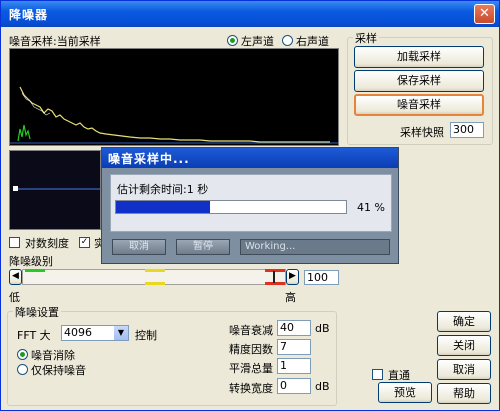  What do you see at coordinates (467, 130) in the screenshot?
I see `snapshot-input: 300` at bounding box center [467, 130].